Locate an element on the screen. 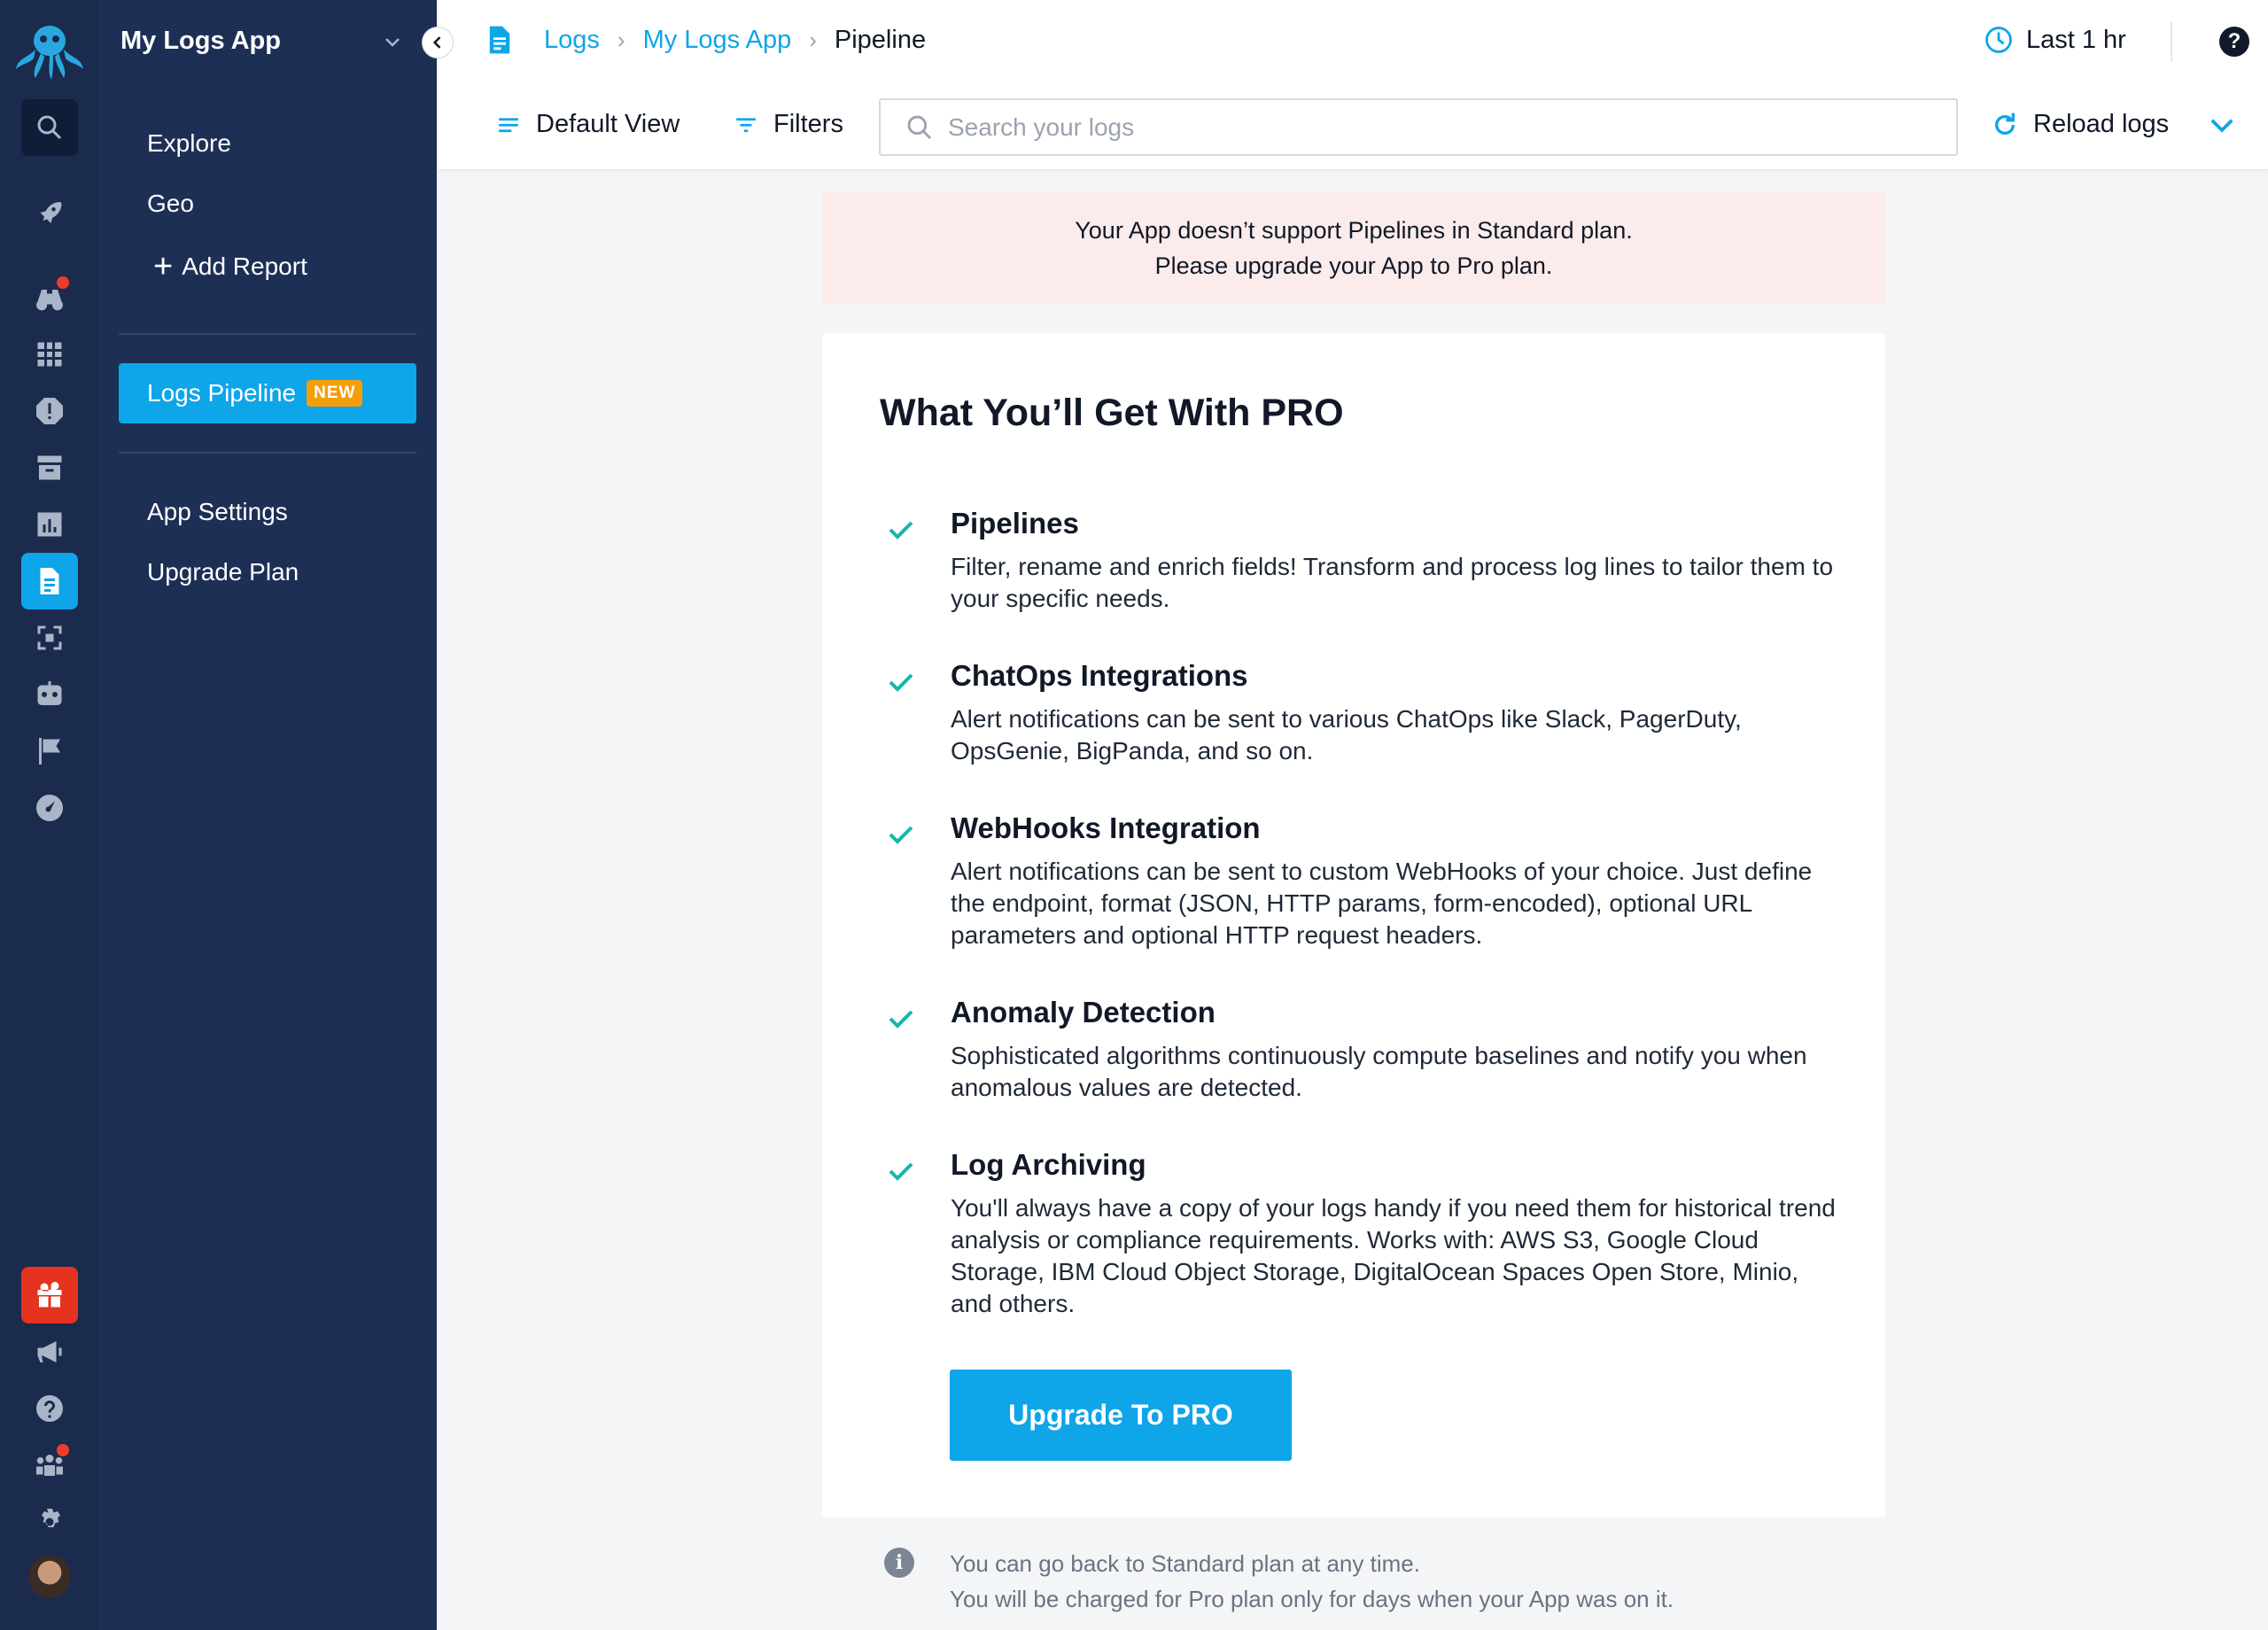 The image size is (2268, 1630). feature-title: Anomaly Detection is located at coordinates (1083, 1012).